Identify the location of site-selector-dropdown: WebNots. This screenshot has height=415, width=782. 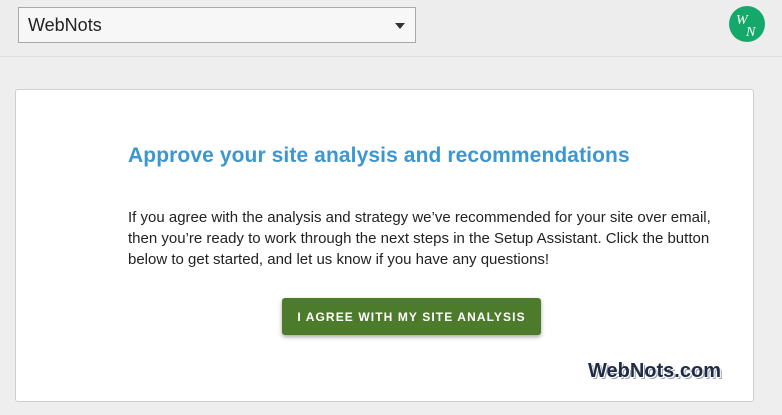
(217, 25).